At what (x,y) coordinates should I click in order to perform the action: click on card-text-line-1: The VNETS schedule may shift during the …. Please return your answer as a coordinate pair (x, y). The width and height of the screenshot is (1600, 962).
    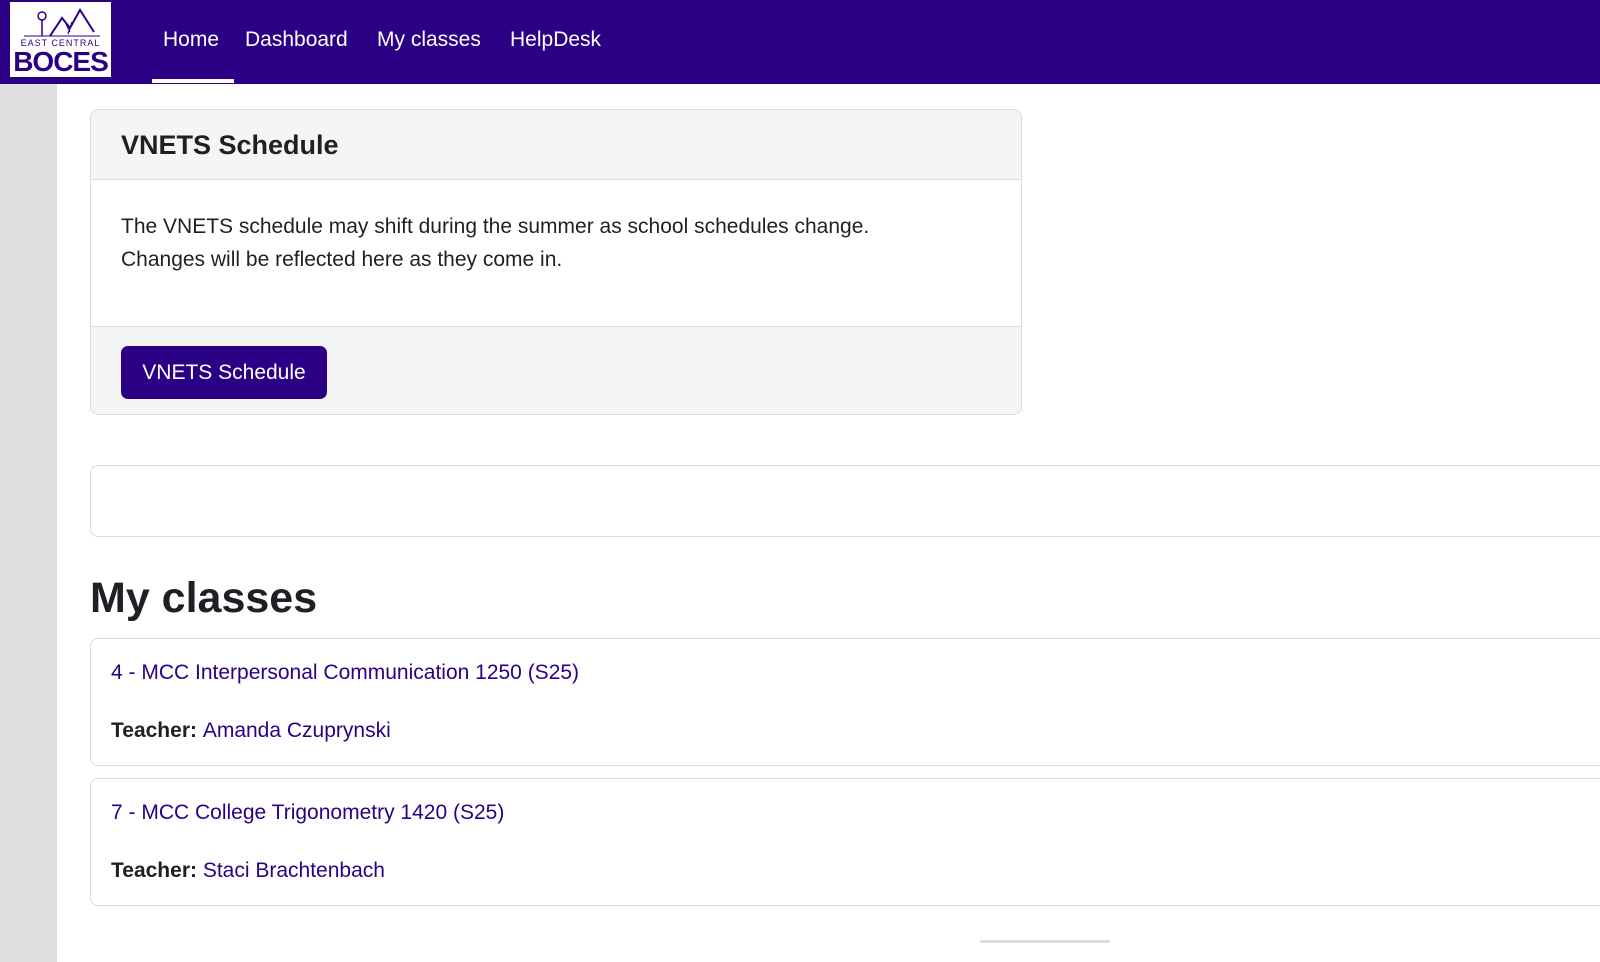
    Looking at the image, I should click on (495, 226).